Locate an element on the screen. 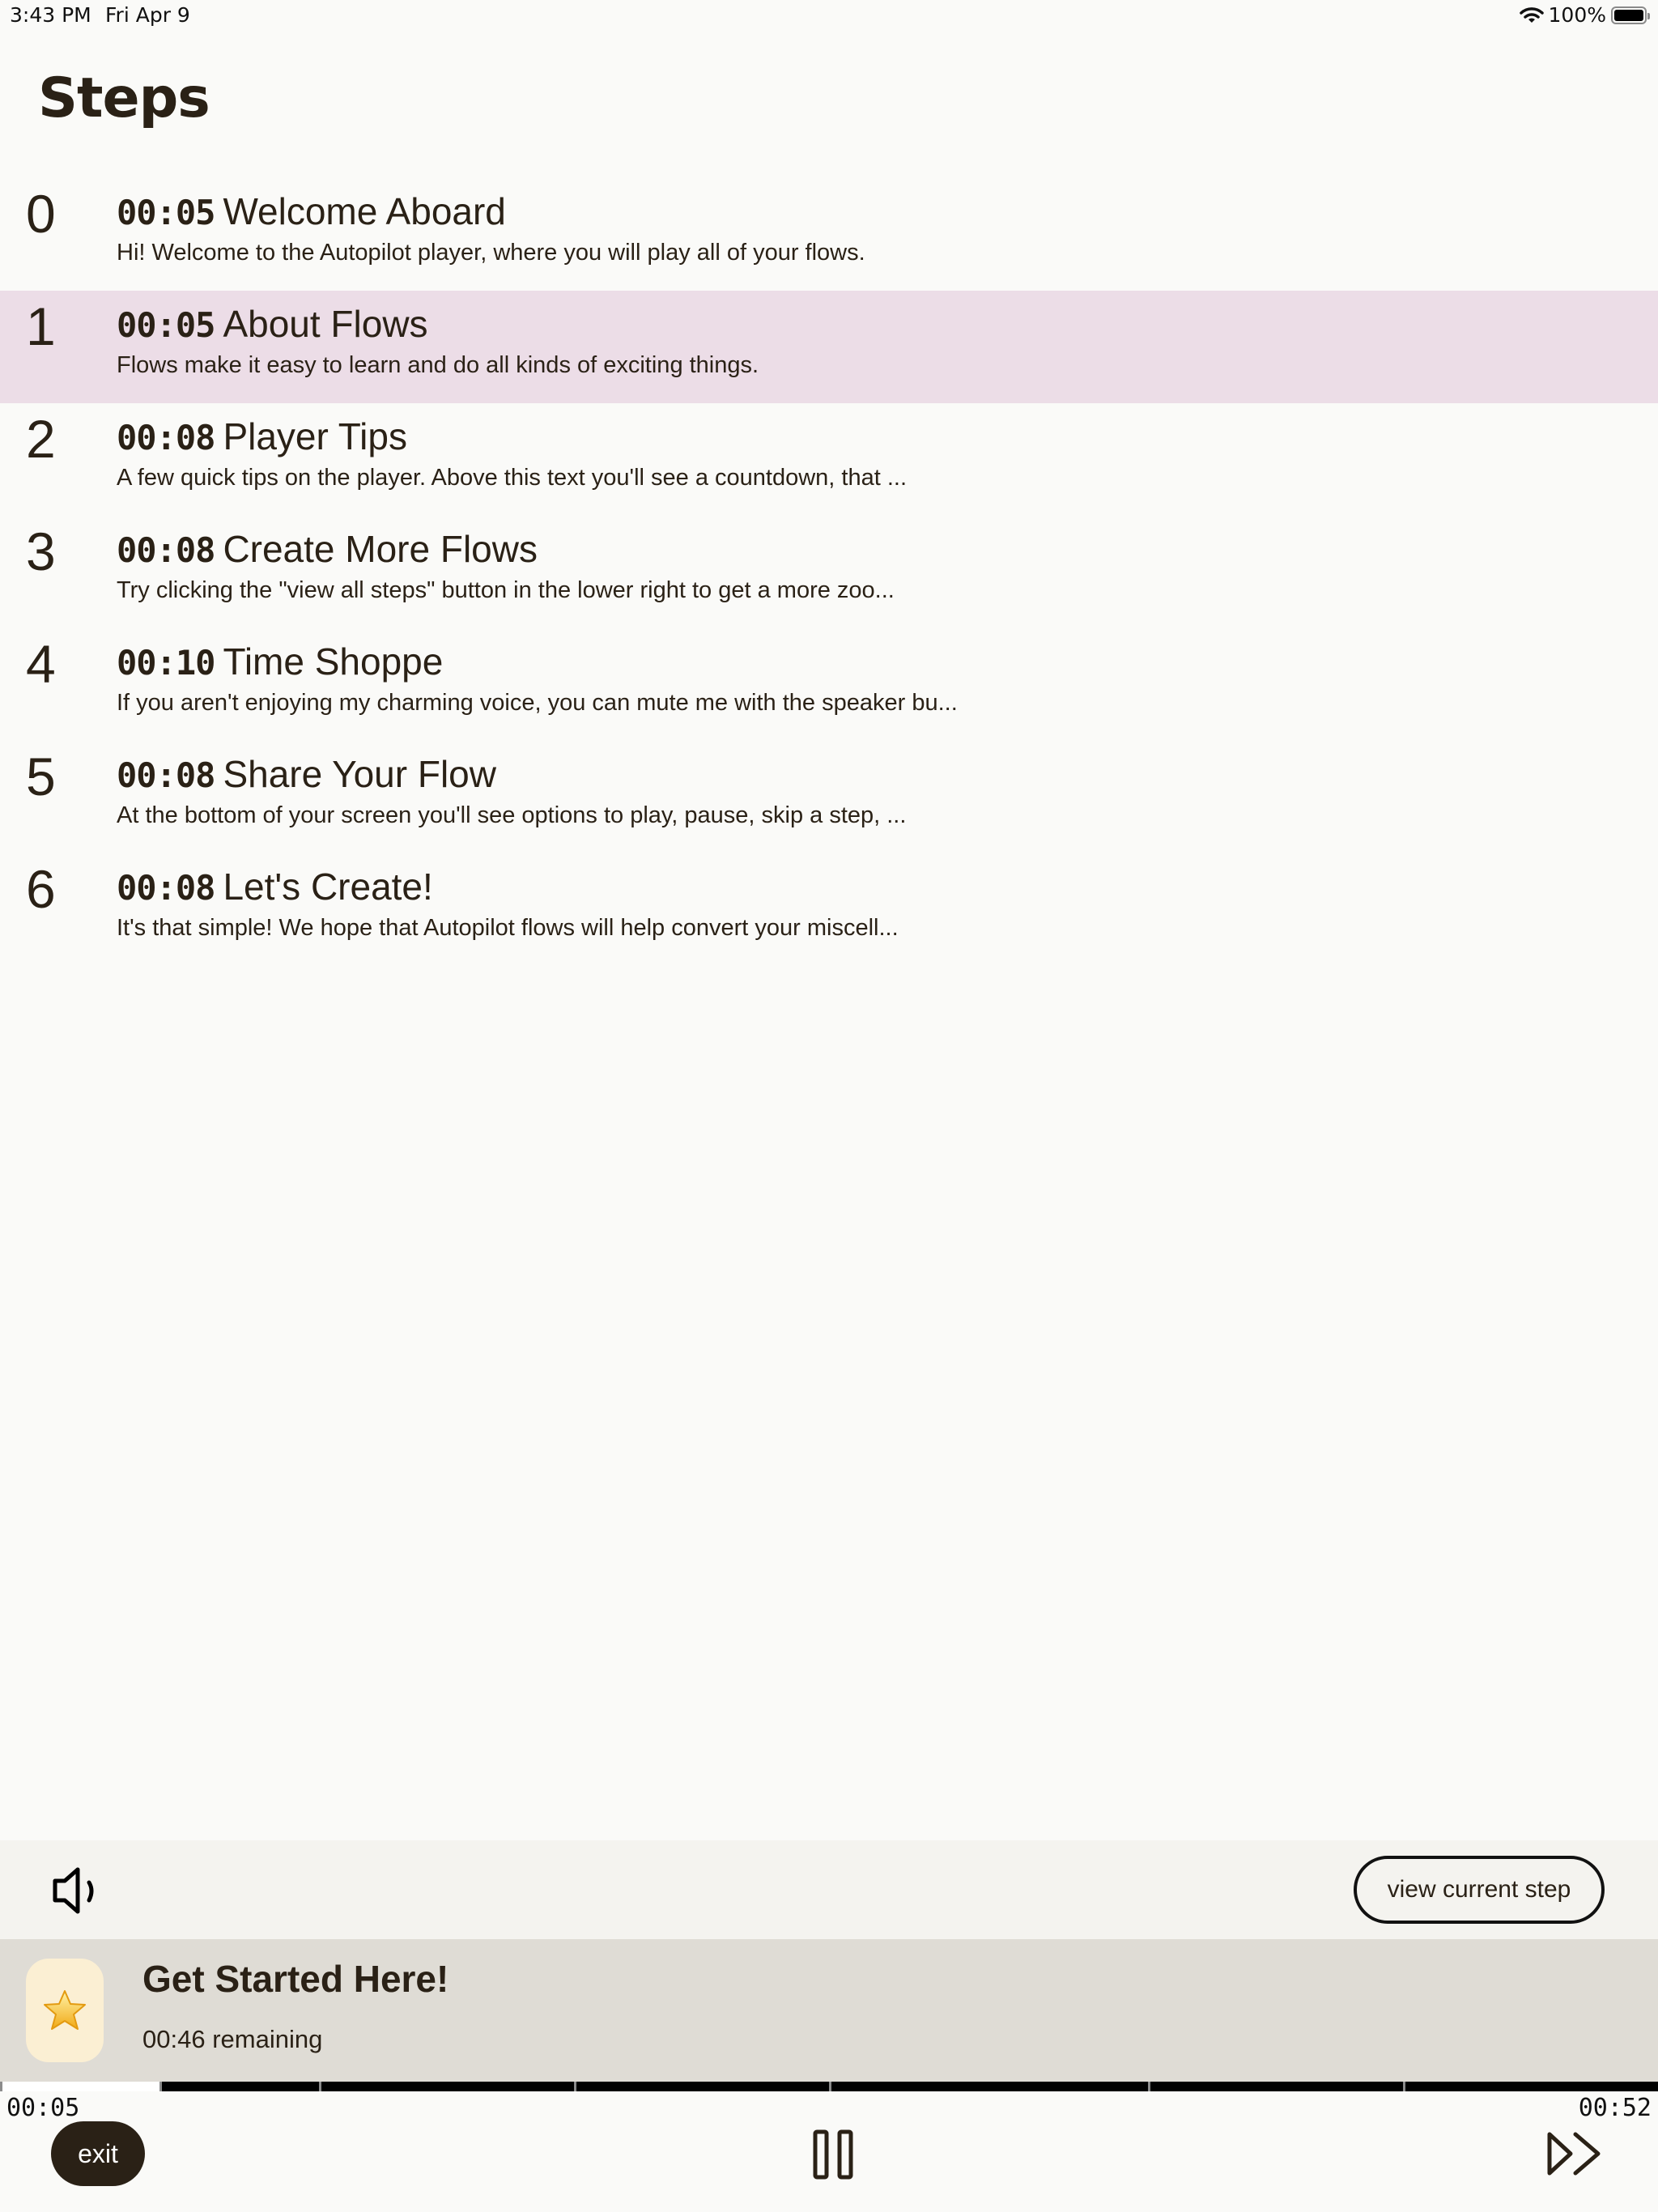 This screenshot has height=2212, width=1658. flow-icon-tile is located at coordinates (65, 2011).